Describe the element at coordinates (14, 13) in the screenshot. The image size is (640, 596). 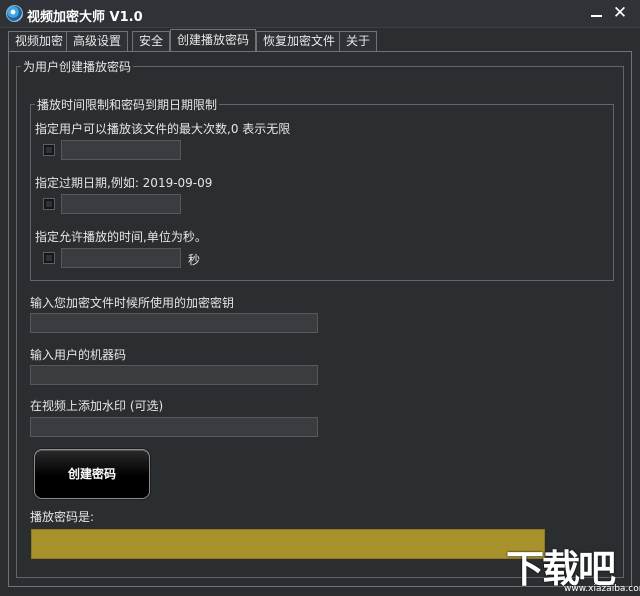
I see `app-logo-icon` at that location.